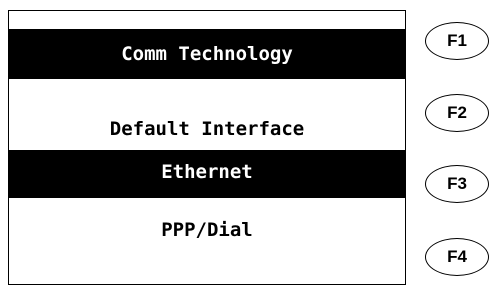 This screenshot has height=285, width=491. What do you see at coordinates (207, 174) in the screenshot?
I see `option-ethernet: Ethernet` at bounding box center [207, 174].